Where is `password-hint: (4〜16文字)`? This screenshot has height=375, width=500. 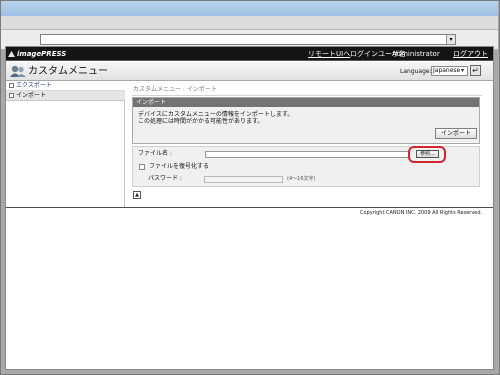
password-hint: (4〜16文字) is located at coordinates (301, 179).